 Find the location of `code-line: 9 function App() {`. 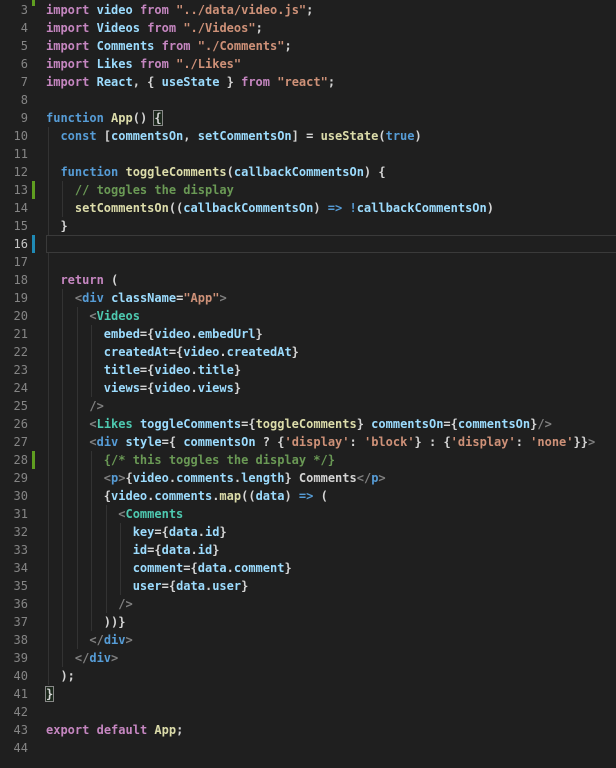

code-line: 9 function App() { is located at coordinates (308, 118).